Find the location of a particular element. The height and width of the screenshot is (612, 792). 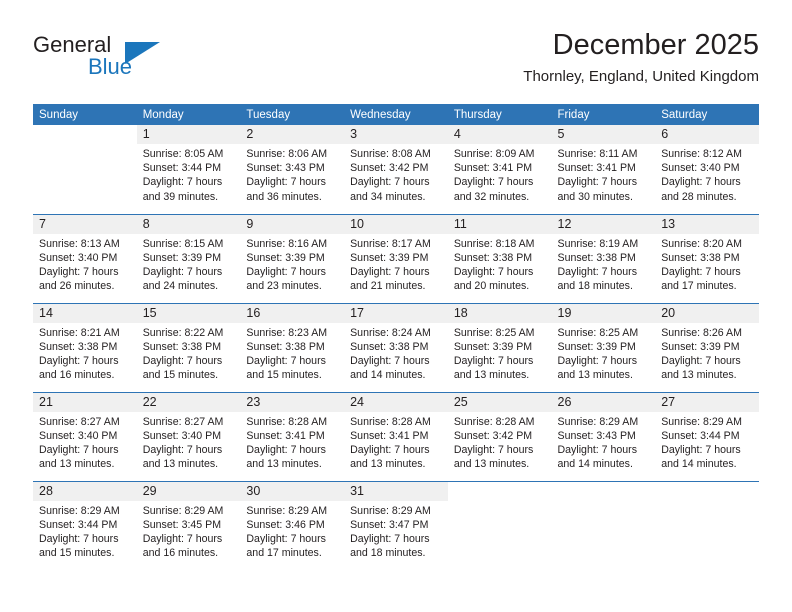

day-info-daylight2: and 15 minutes. is located at coordinates (180, 375).